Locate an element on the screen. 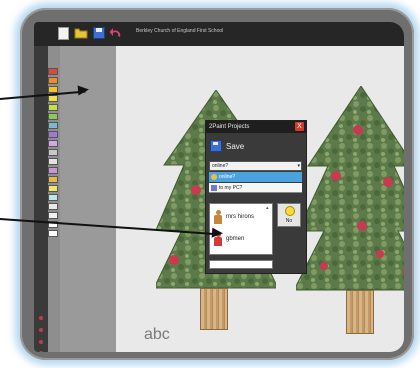  location-select: online? ▾ is located at coordinates (255, 166).